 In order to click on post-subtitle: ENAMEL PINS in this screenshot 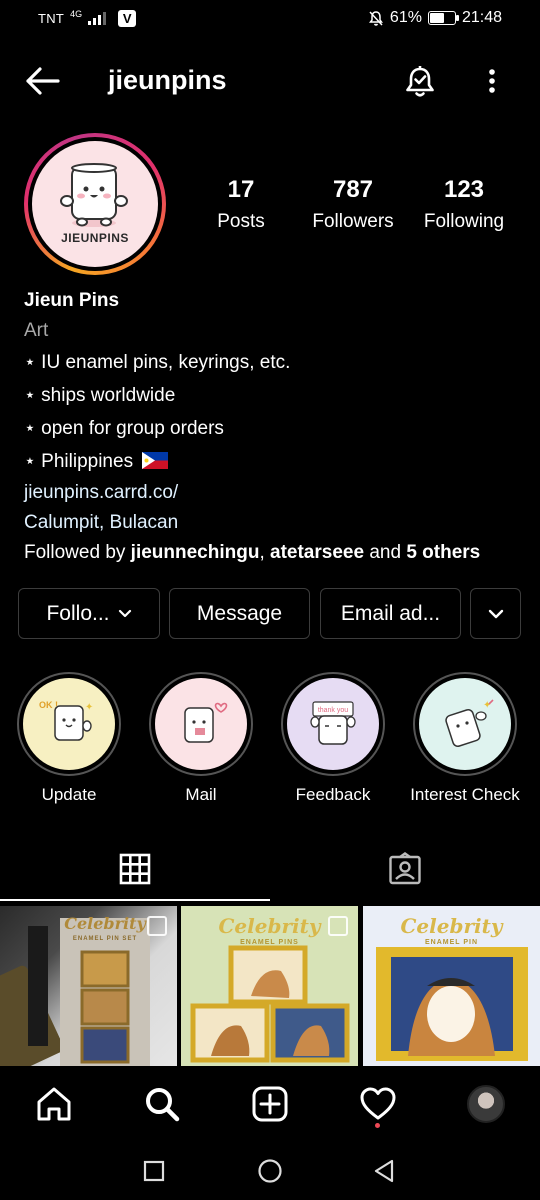, I will do `click(269, 942)`.